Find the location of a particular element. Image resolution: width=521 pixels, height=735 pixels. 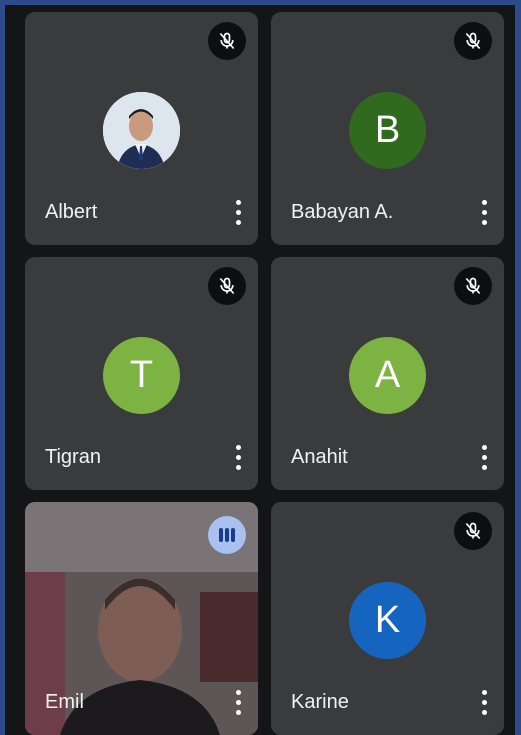

participant-tile-albert: Albert is located at coordinates (141, 128).